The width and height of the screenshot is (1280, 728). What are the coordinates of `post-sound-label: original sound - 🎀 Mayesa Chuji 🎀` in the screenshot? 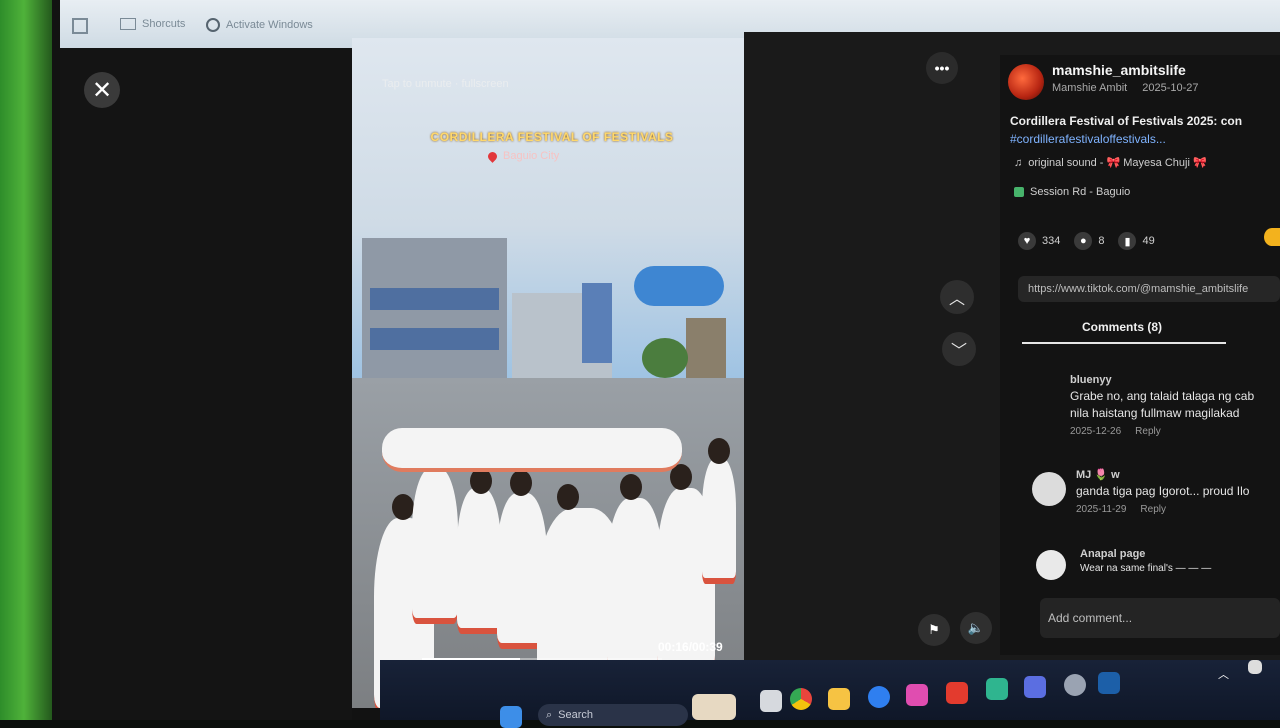 It's located at (1117, 163).